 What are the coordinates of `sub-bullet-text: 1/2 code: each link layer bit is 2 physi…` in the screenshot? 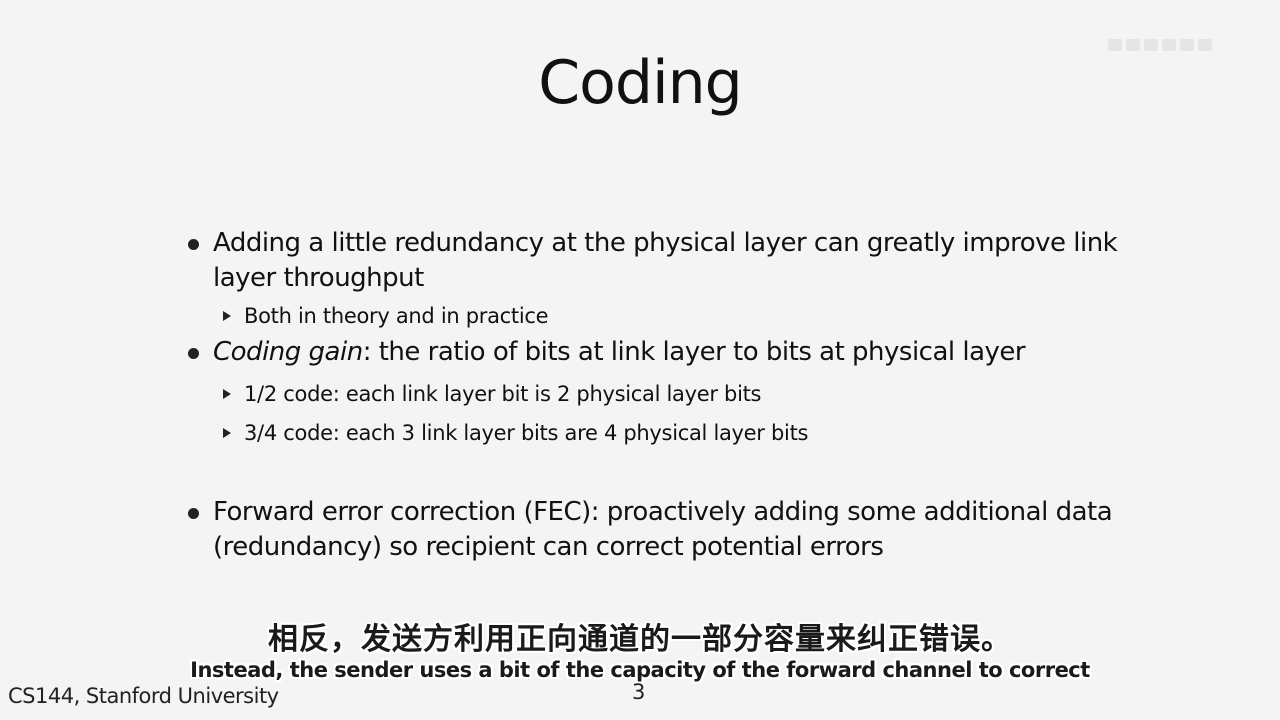 It's located at (503, 394).